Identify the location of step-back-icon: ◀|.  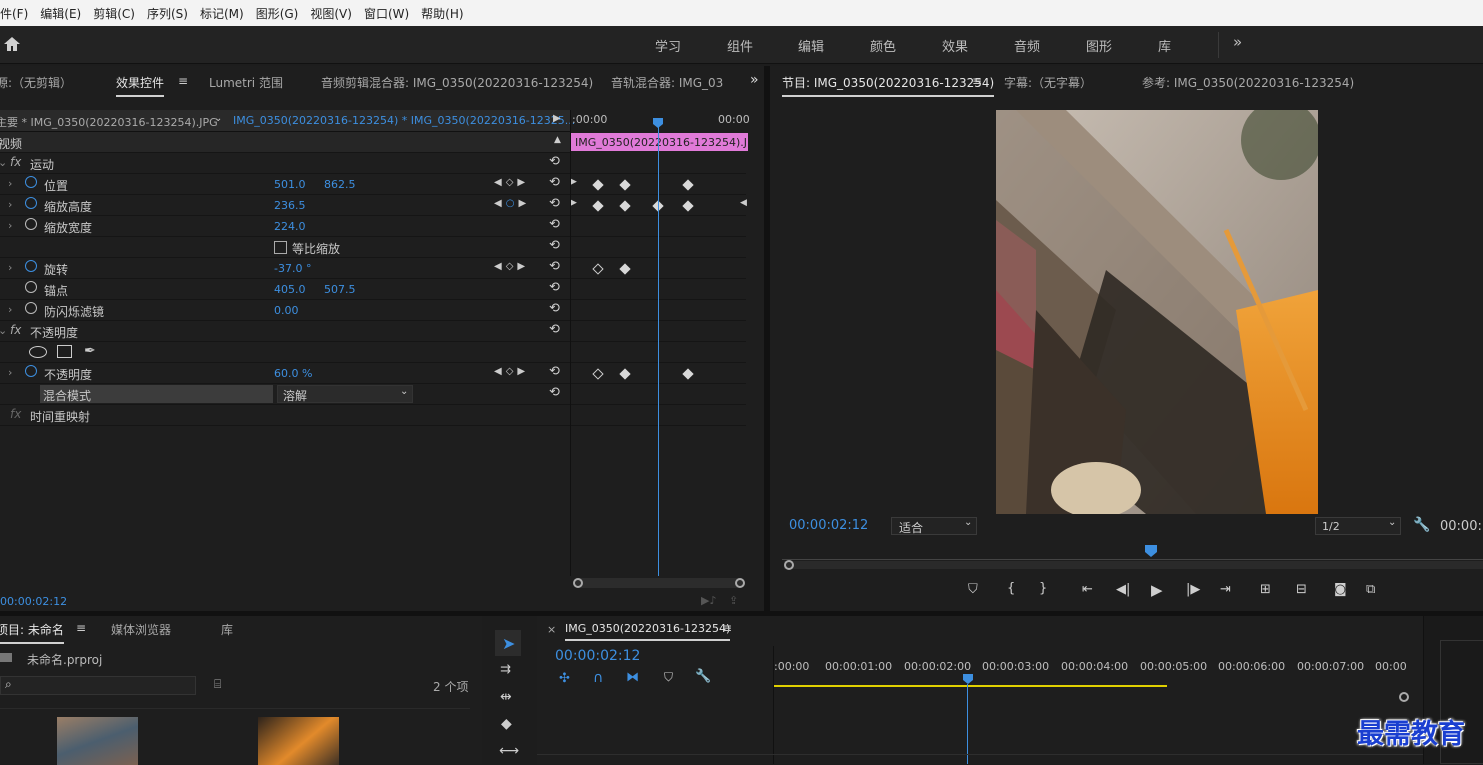
(1123, 589).